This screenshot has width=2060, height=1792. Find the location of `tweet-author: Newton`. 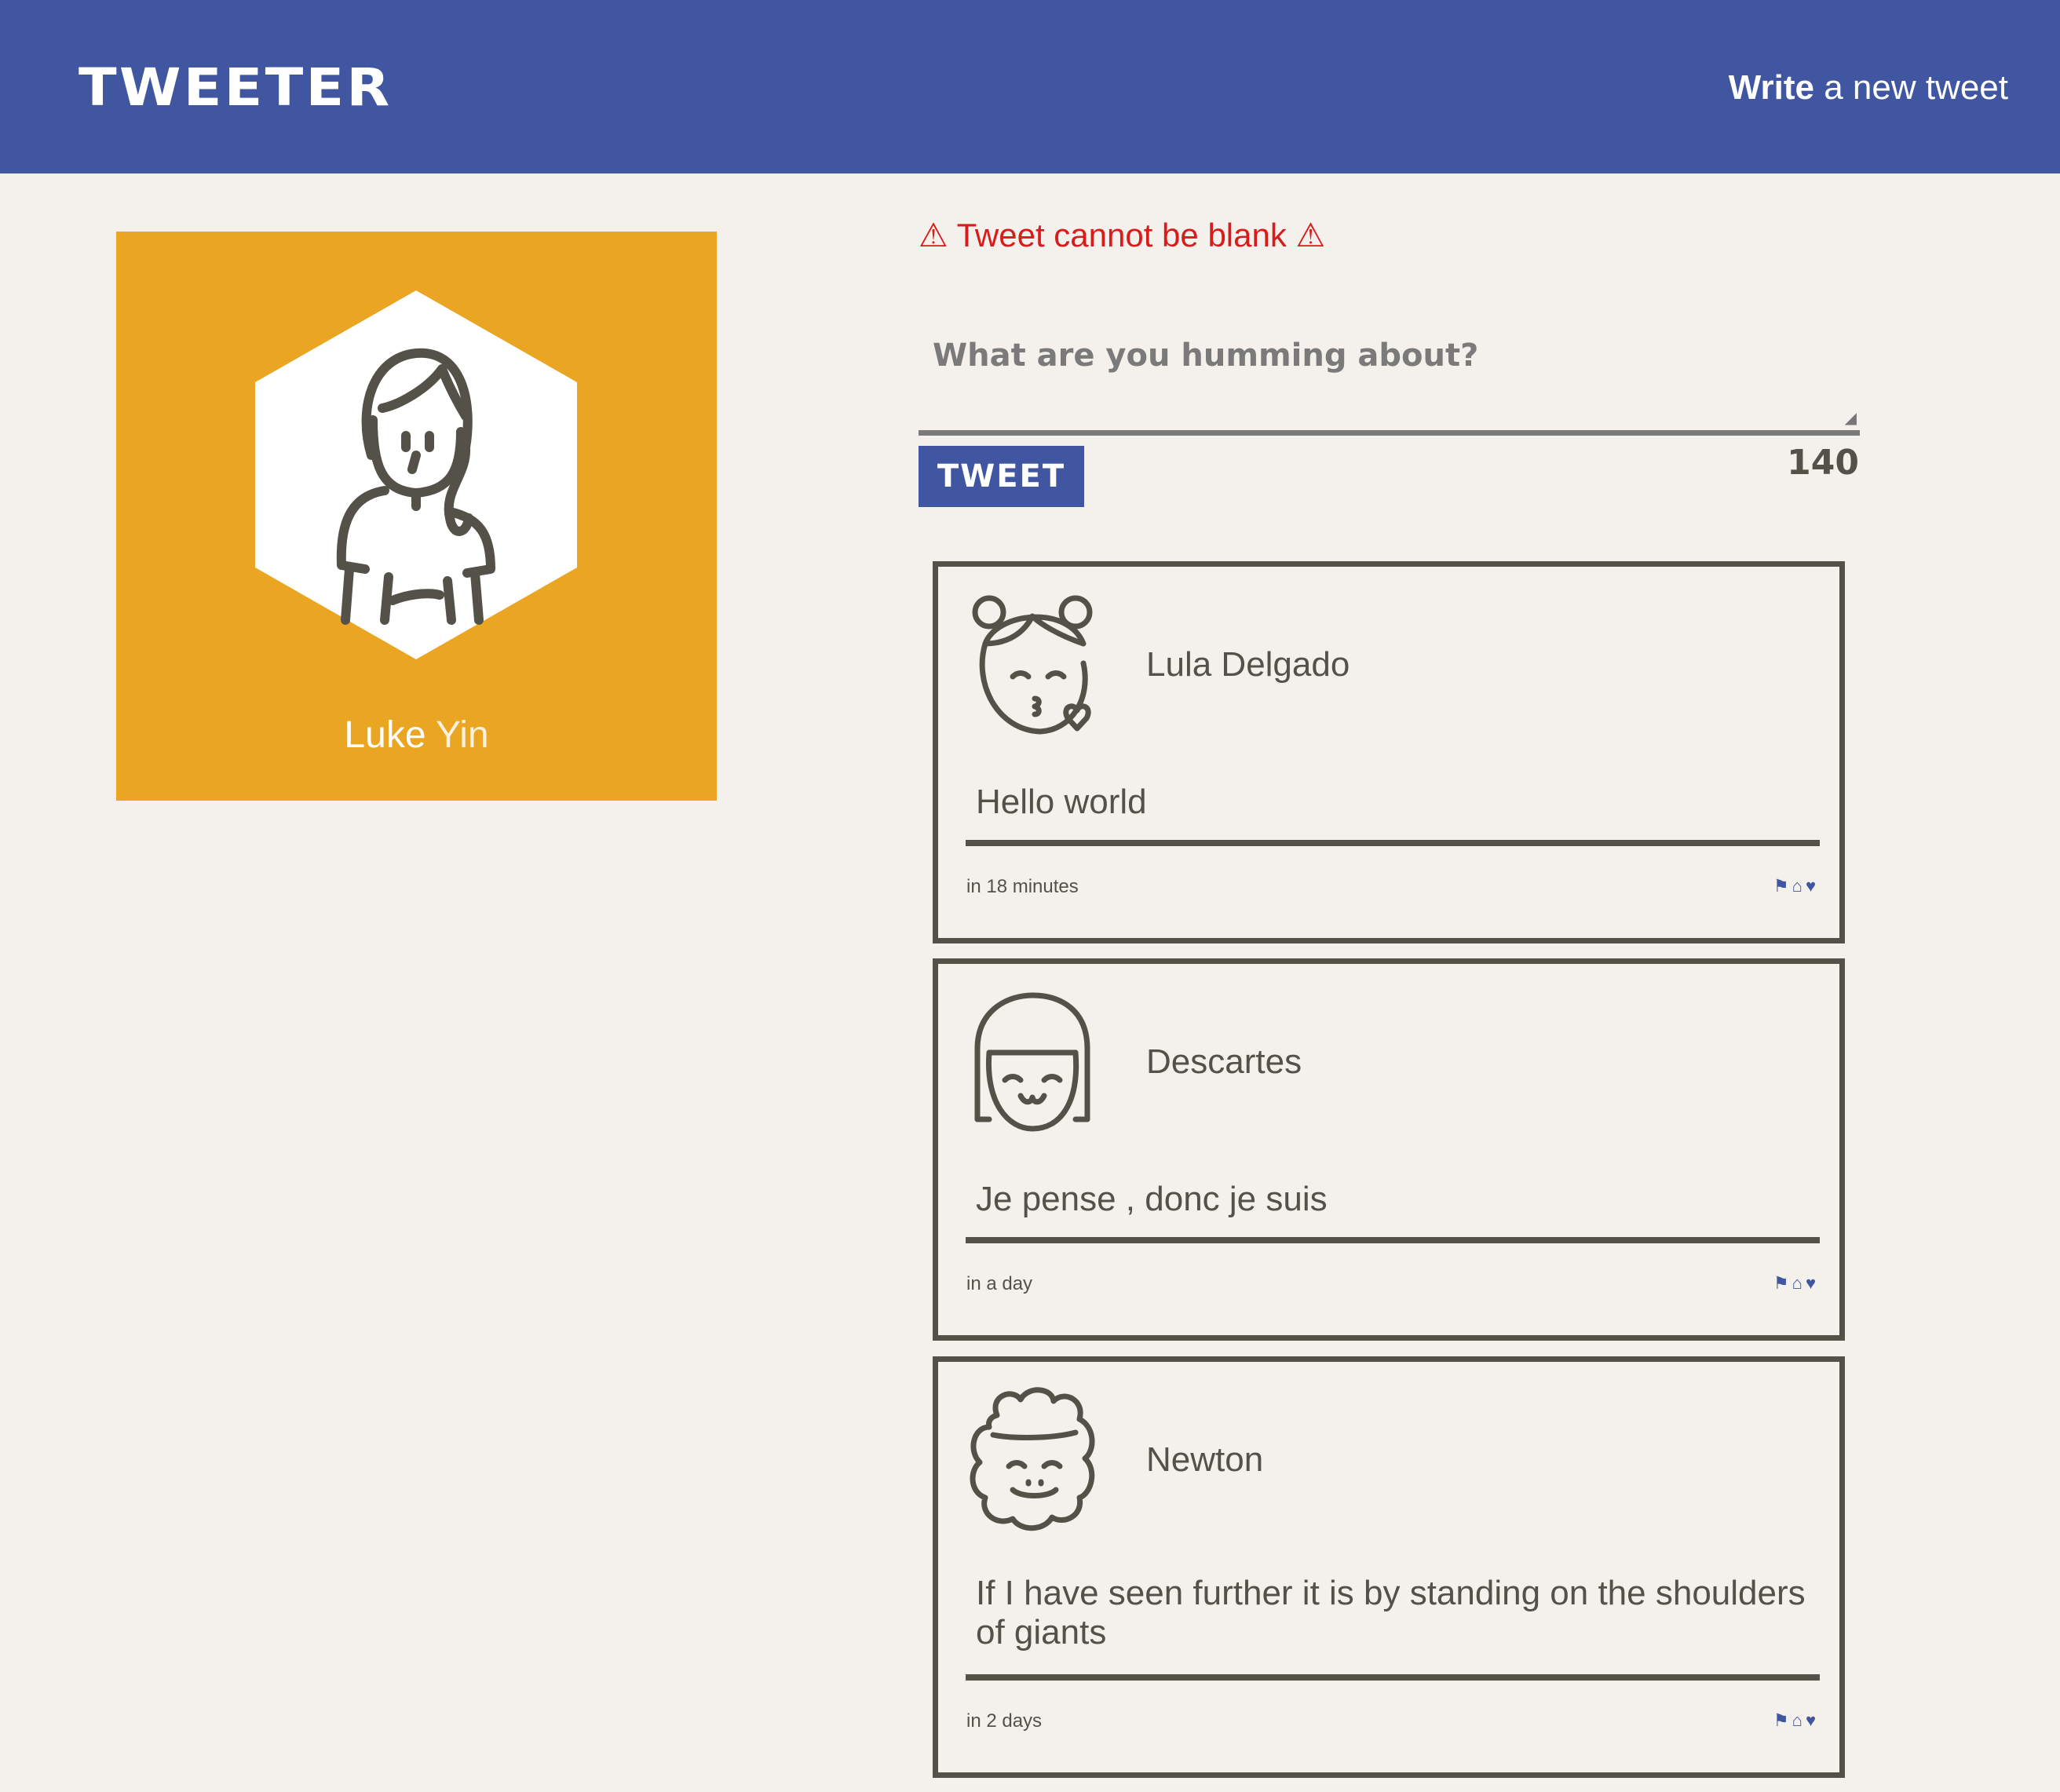

tweet-author: Newton is located at coordinates (1204, 1460).